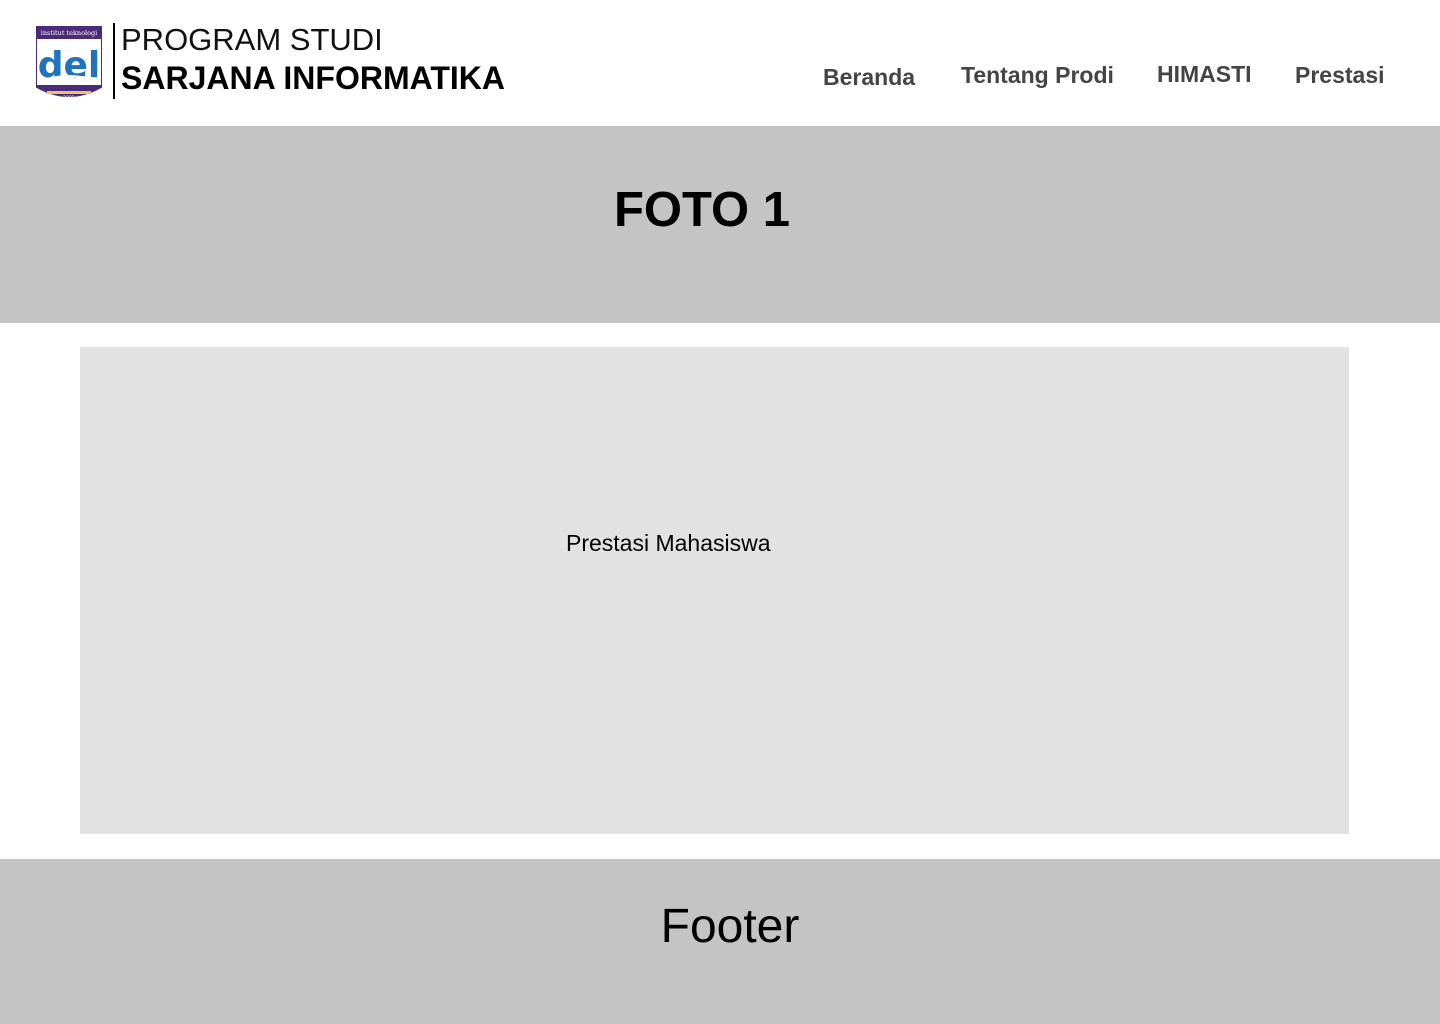  What do you see at coordinates (252, 39) in the screenshot?
I see `brand-line1: PROGRAM STUDI` at bounding box center [252, 39].